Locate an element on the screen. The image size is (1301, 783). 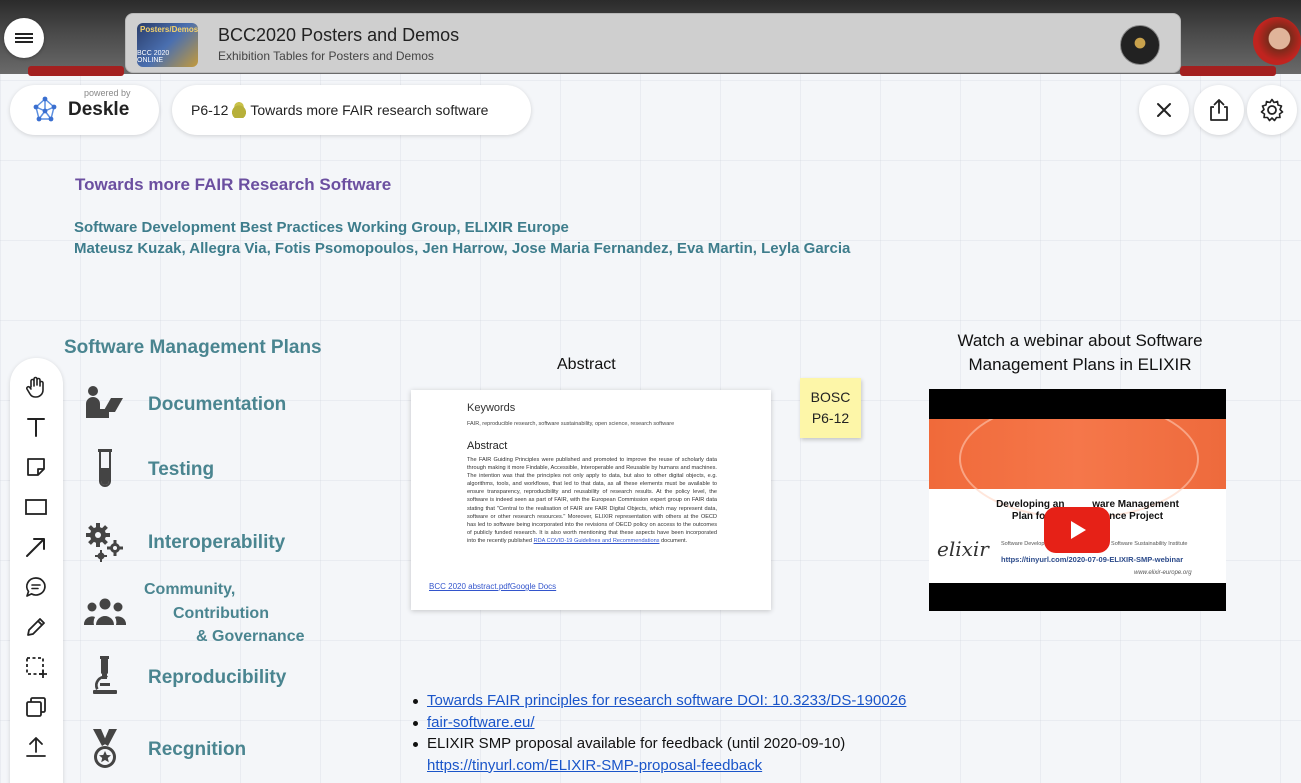
documentation-icon is located at coordinates (105, 402).